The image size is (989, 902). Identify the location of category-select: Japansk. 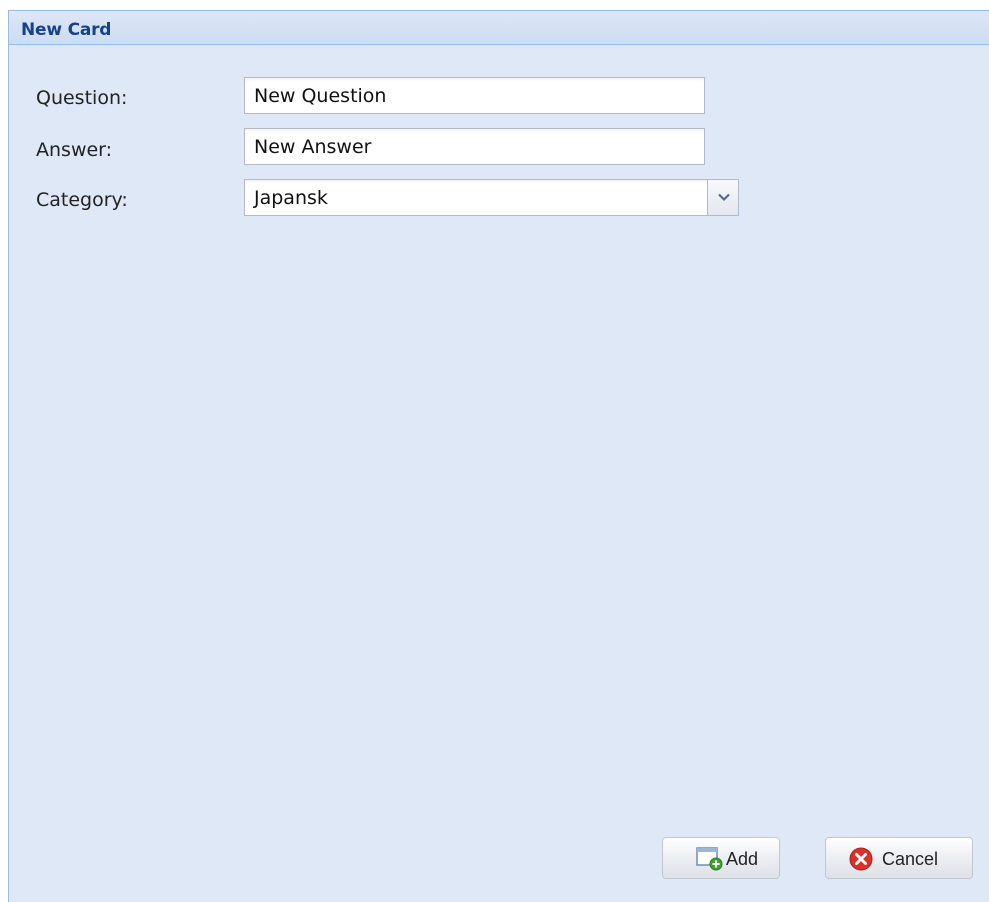
(476, 197).